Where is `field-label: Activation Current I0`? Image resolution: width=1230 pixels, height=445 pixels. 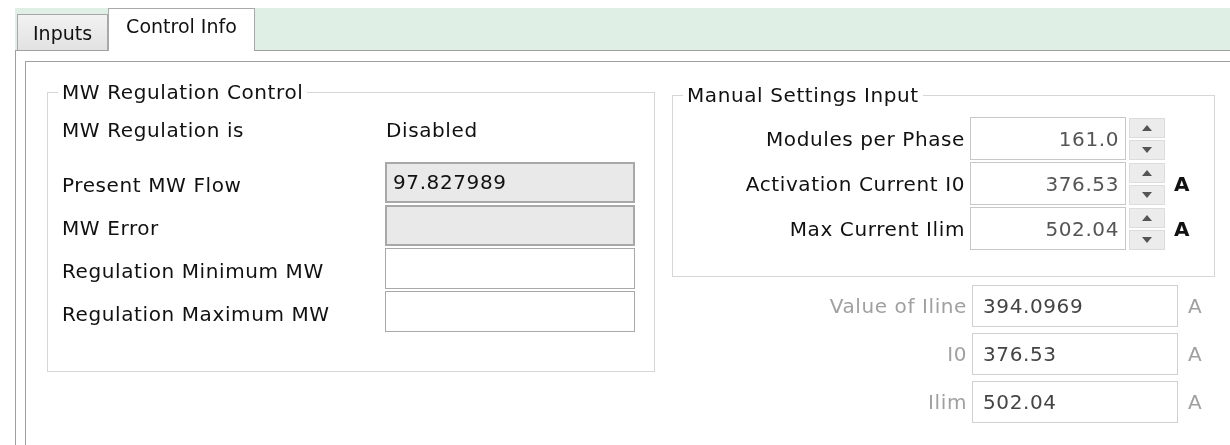
field-label: Activation Current I0 is located at coordinates (855, 183).